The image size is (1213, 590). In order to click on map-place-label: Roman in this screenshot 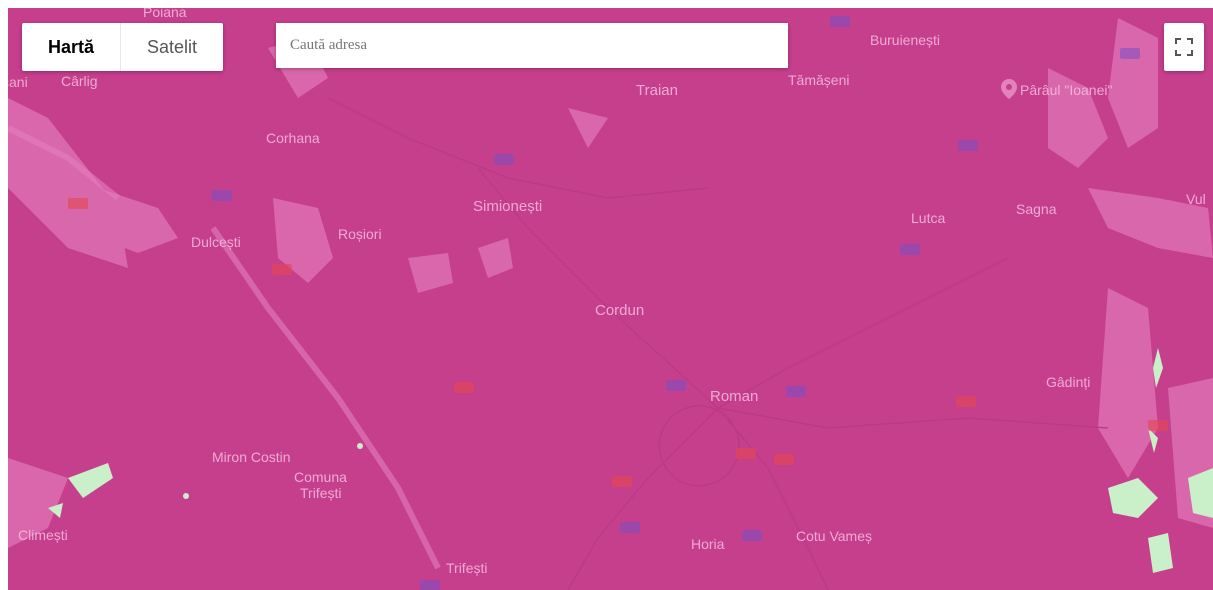, I will do `click(734, 396)`.